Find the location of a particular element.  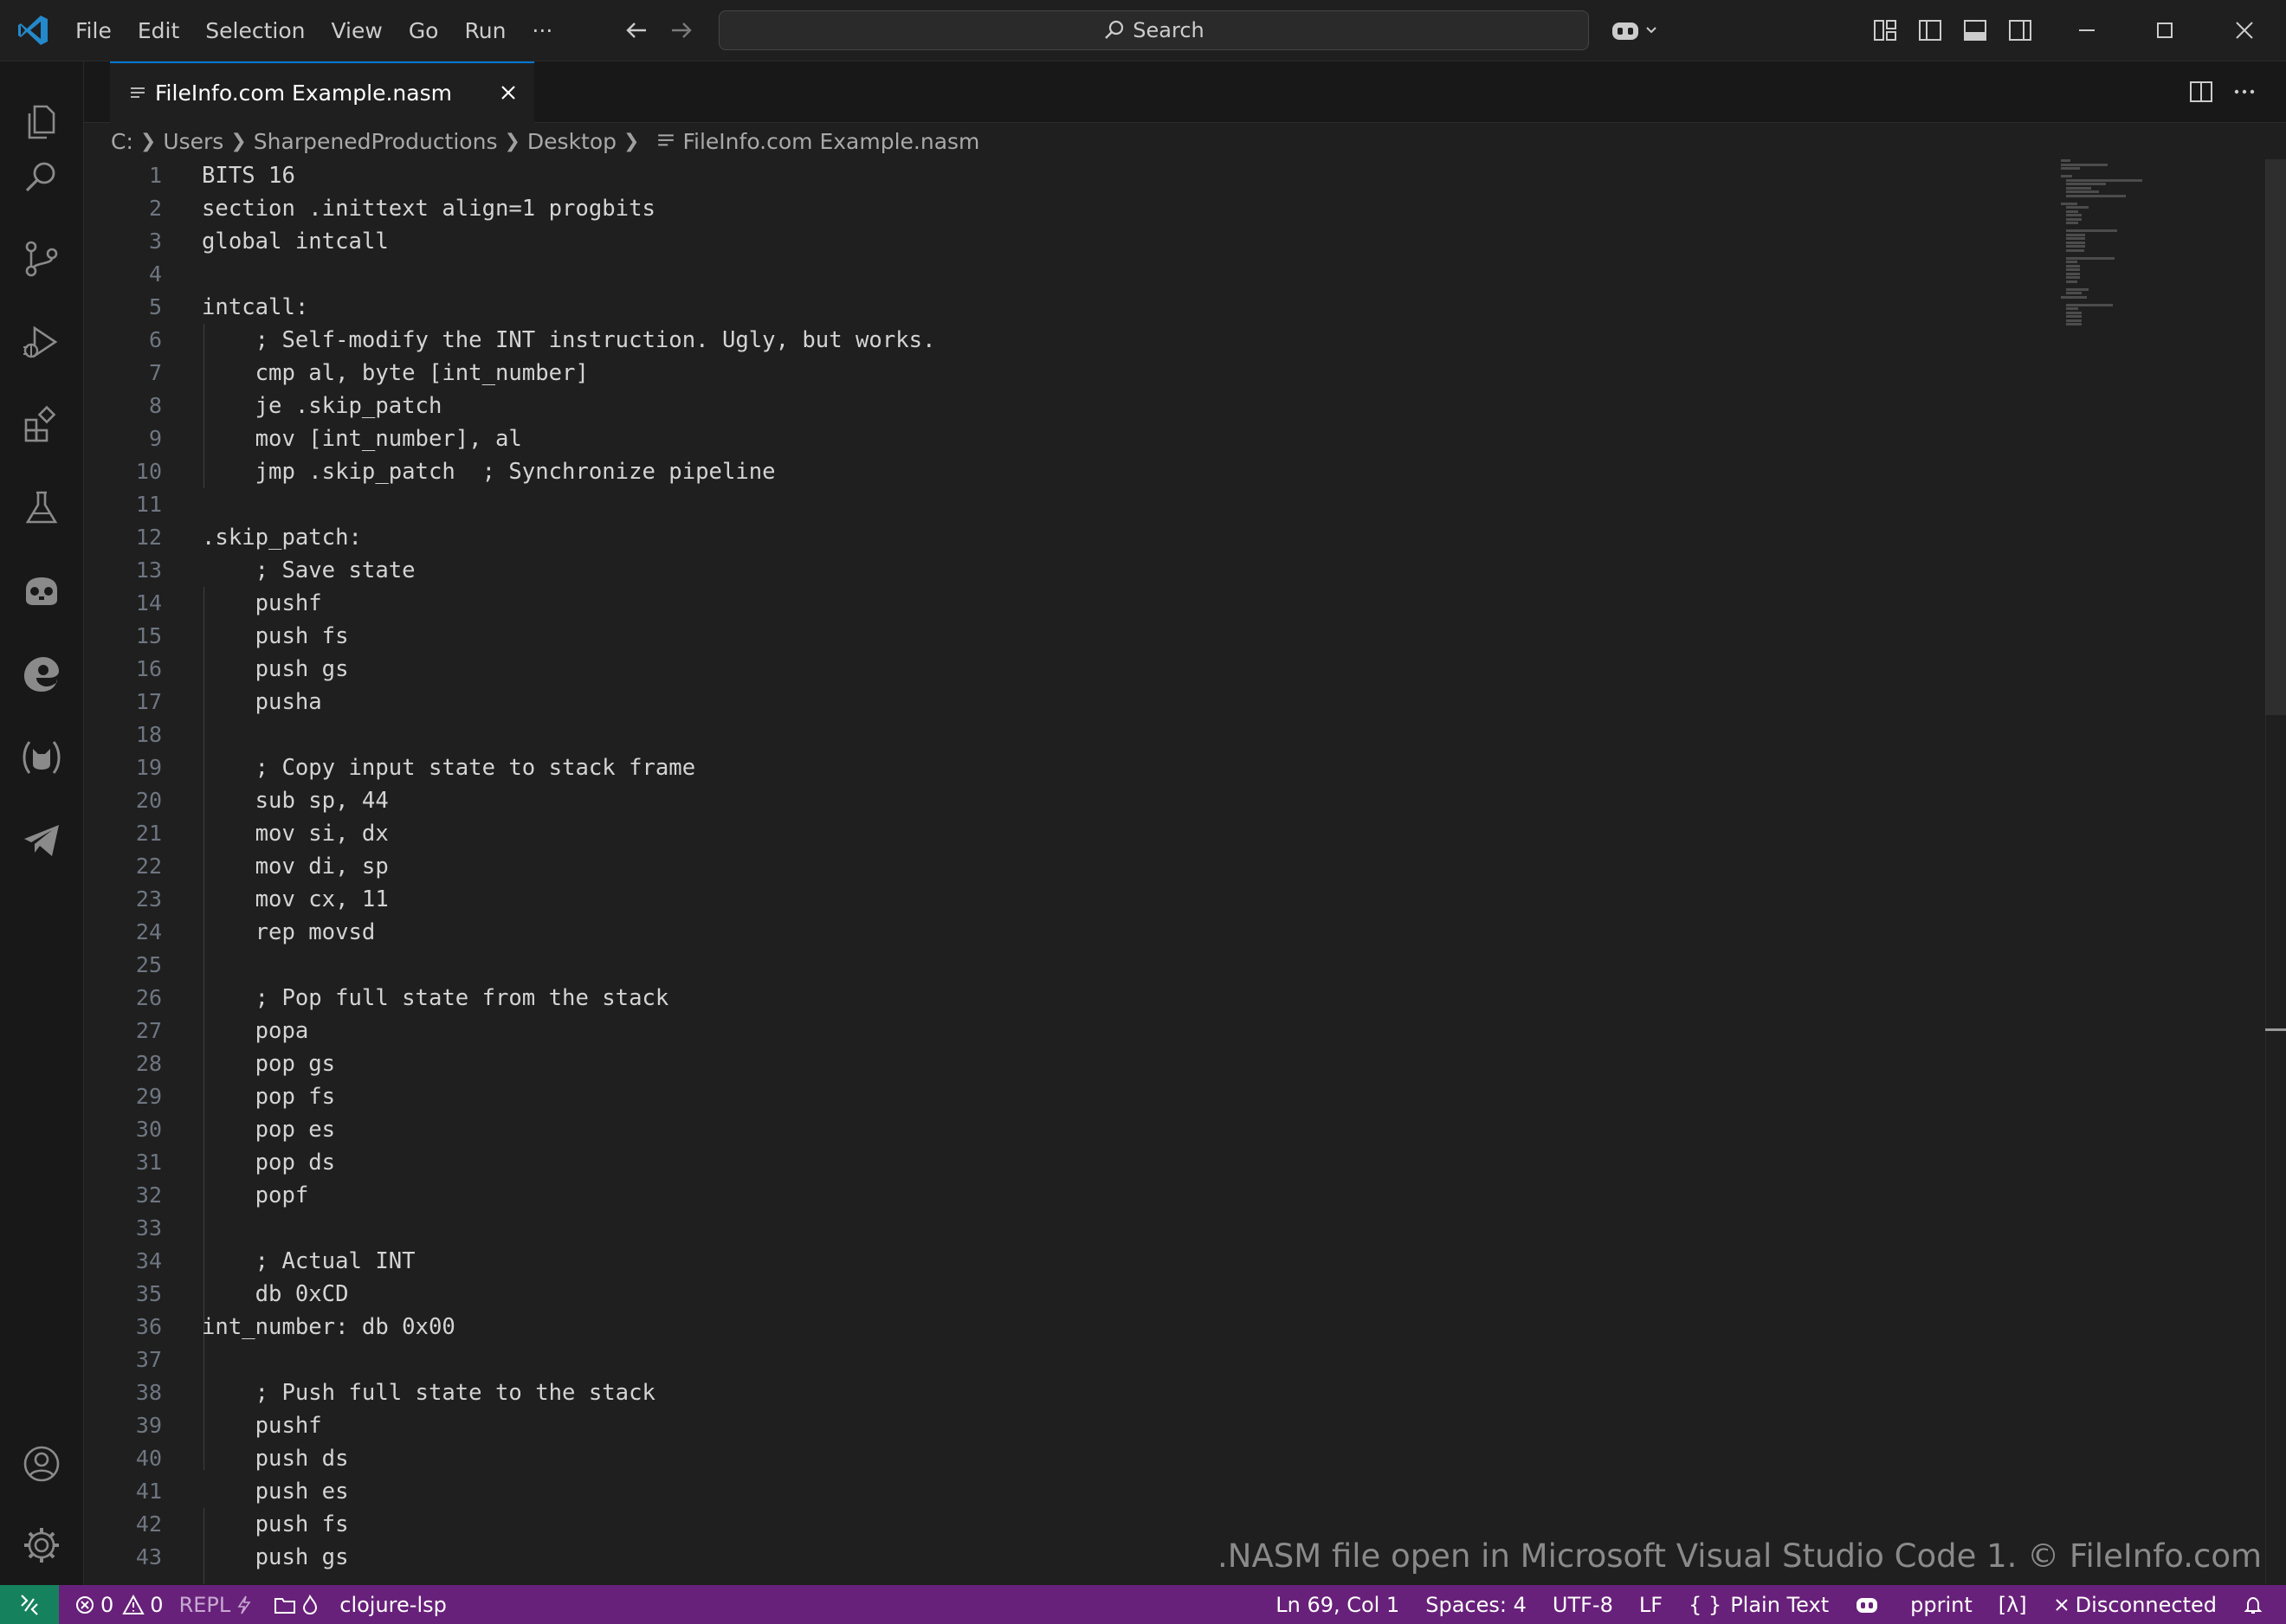

end-of-line: LF is located at coordinates (1651, 1605).